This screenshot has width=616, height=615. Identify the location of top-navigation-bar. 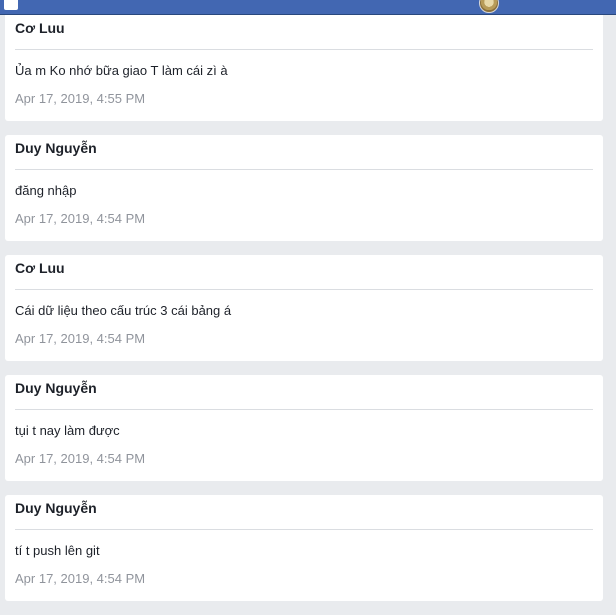
(308, 7).